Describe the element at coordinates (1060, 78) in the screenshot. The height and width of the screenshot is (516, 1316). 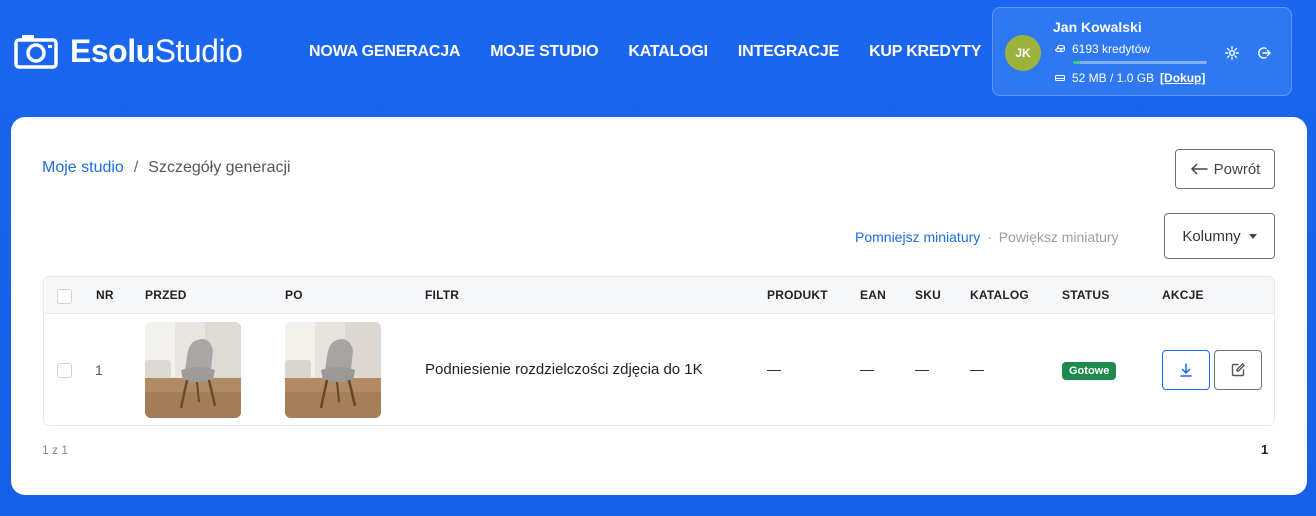
I see `hard-drive-icon` at that location.